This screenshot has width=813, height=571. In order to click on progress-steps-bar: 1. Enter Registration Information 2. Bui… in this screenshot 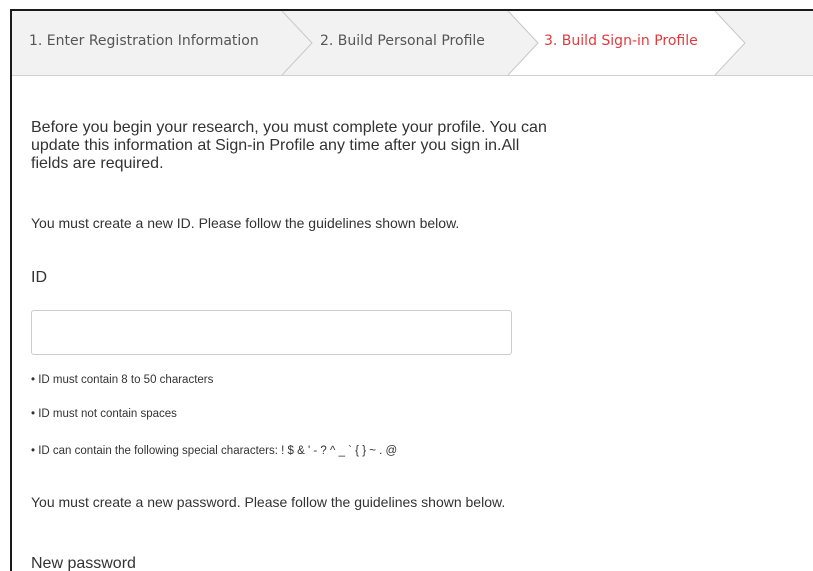, I will do `click(412, 43)`.